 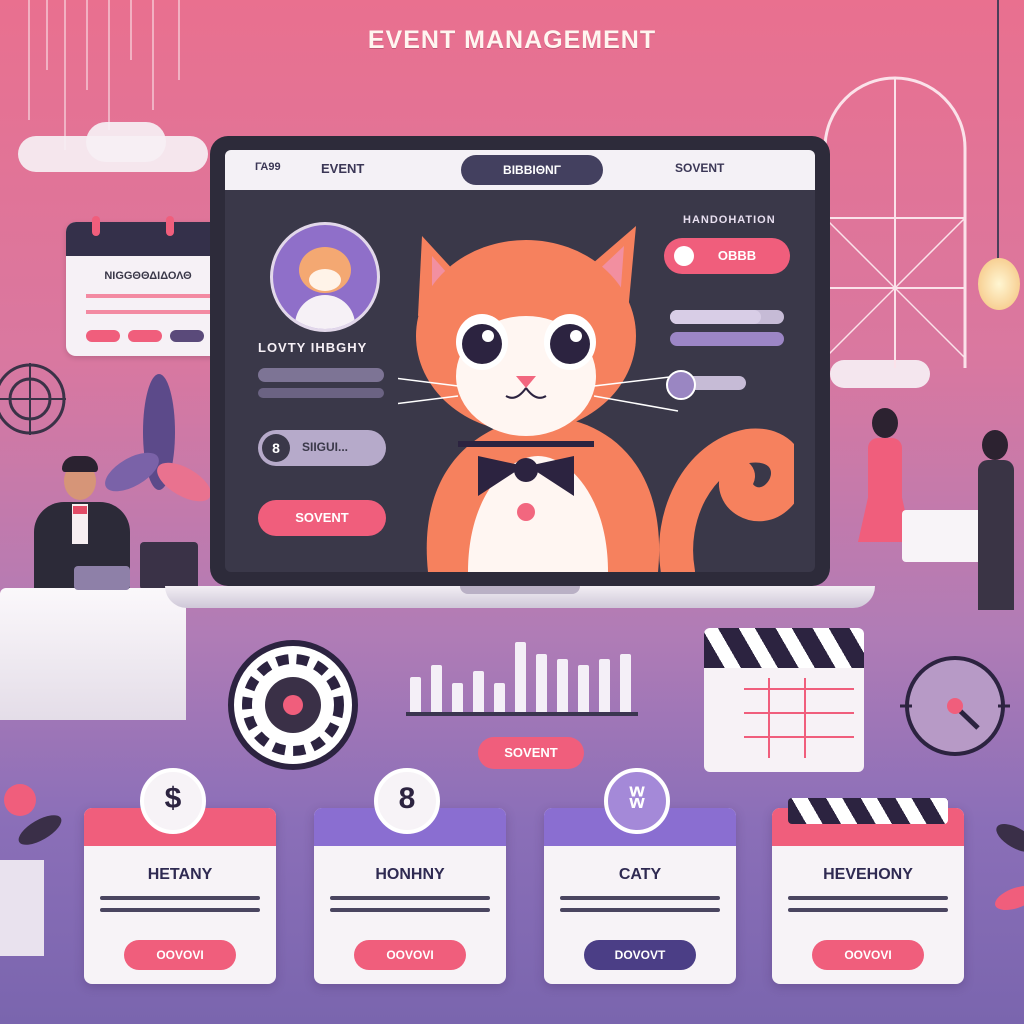 What do you see at coordinates (684, 256) in the screenshot?
I see `pill-icon` at bounding box center [684, 256].